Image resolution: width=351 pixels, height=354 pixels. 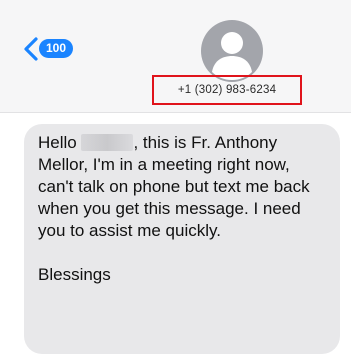 What do you see at coordinates (57, 142) in the screenshot?
I see `message-greeting: Hello` at bounding box center [57, 142].